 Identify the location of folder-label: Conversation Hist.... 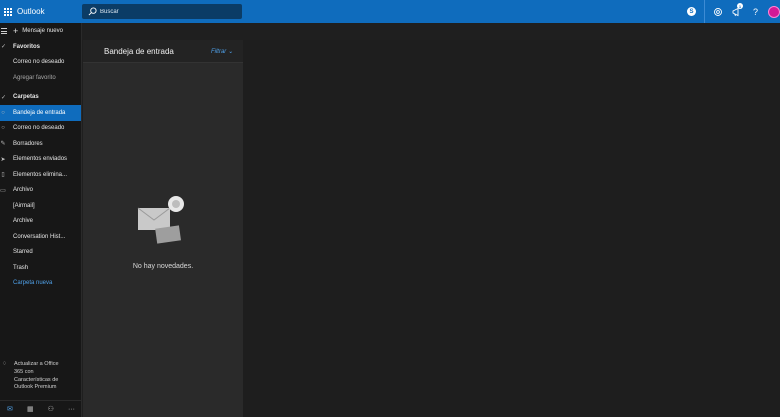
(39, 236).